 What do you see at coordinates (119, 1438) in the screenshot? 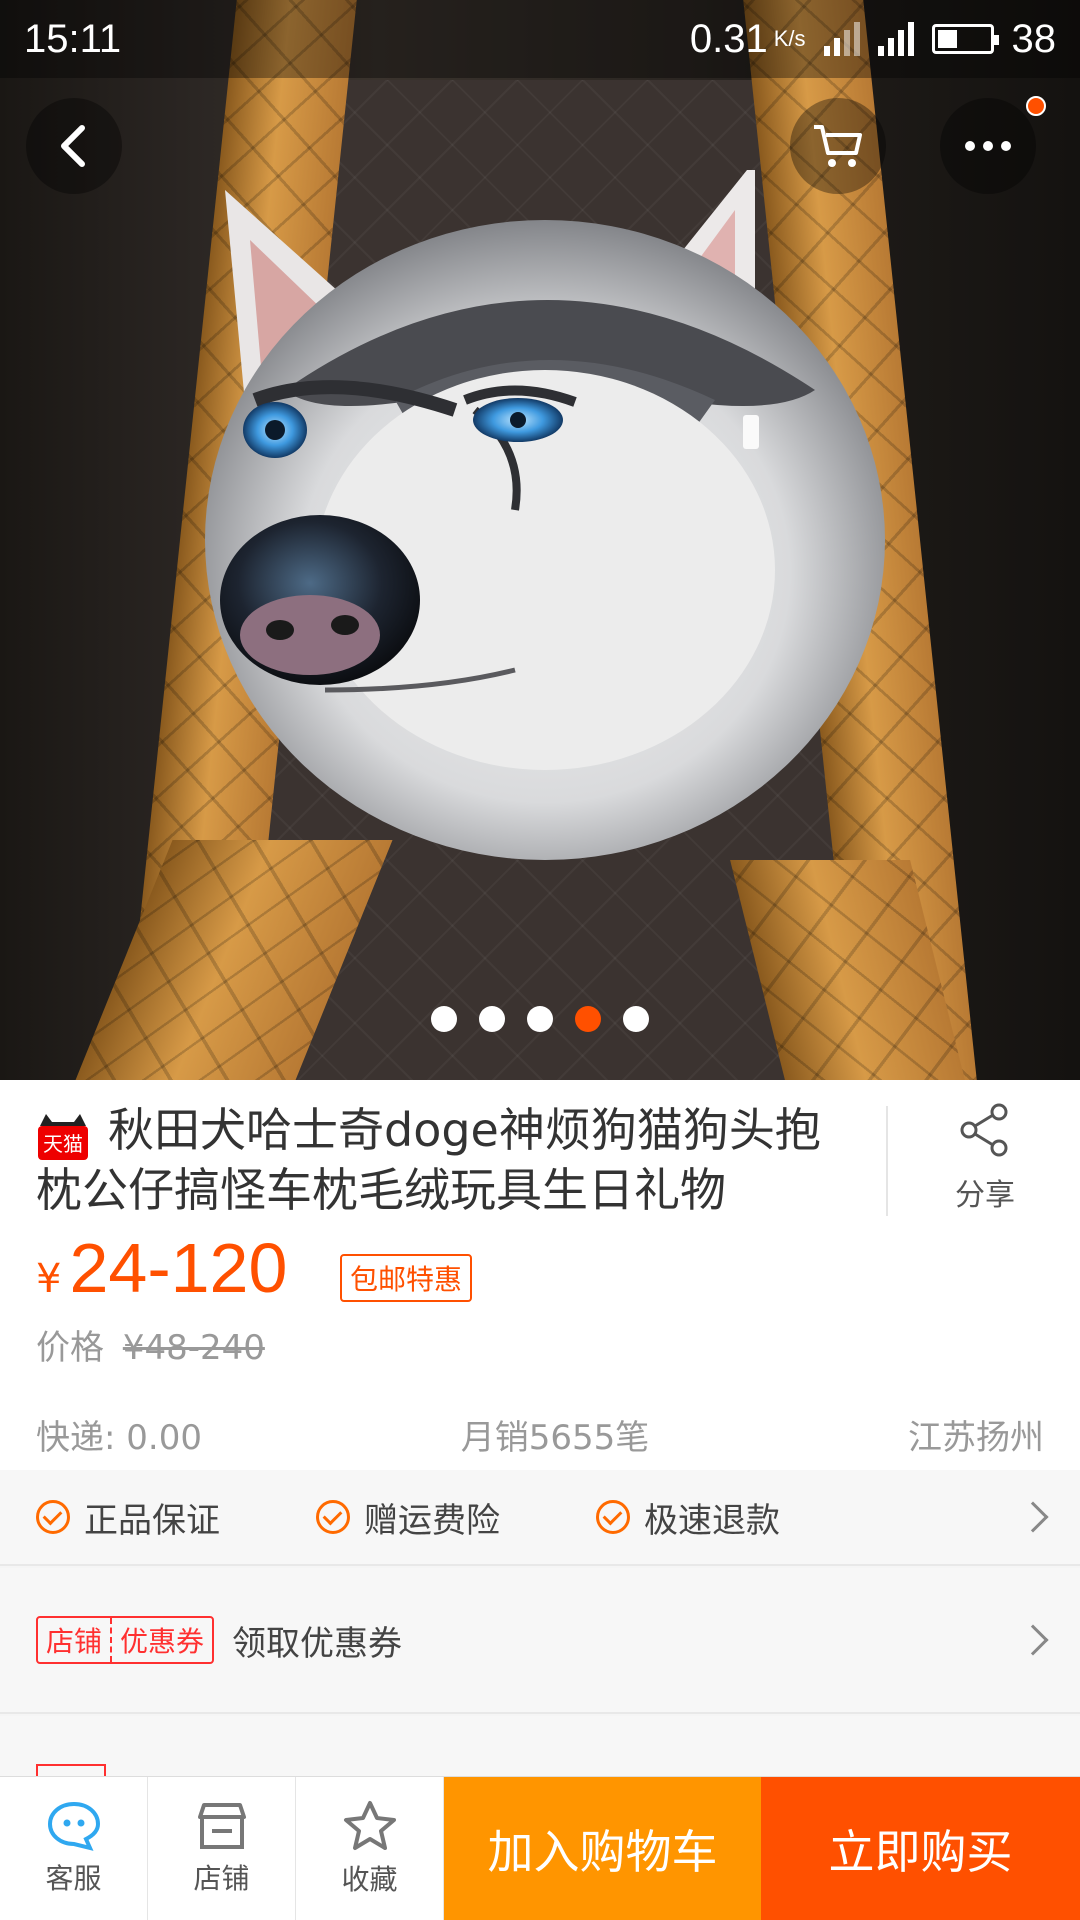
I see `shipping-fee: 快递: 0.00` at bounding box center [119, 1438].